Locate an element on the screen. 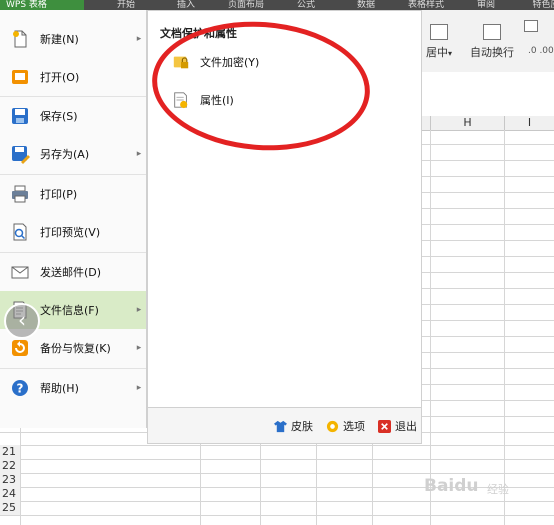 The height and width of the screenshot is (525, 554). title-bar: WPS 表格 开始 插入 页面布局 公式 数据 表格样式 审阅 特色应 is located at coordinates (277, 5).